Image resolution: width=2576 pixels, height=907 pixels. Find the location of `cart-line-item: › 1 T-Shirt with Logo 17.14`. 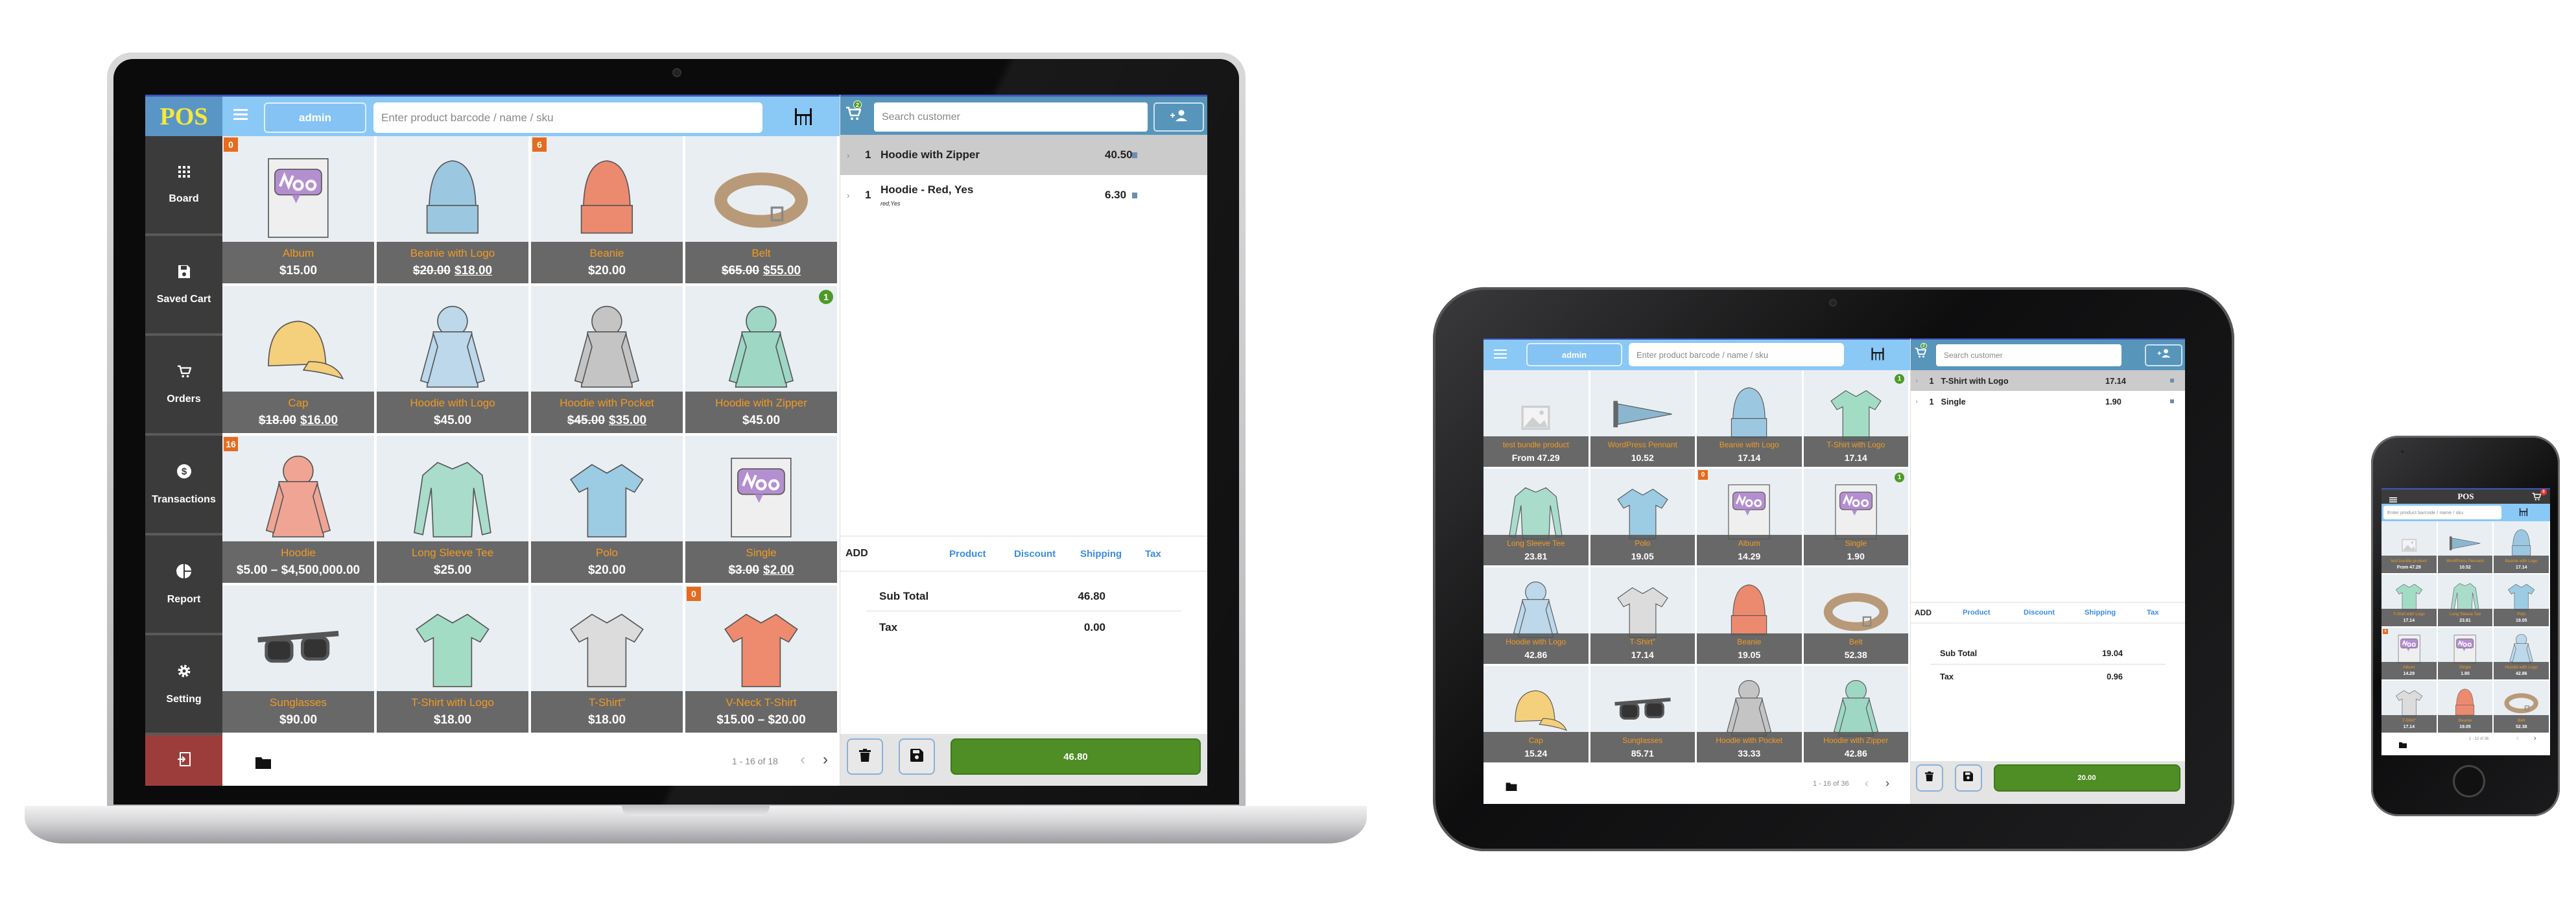

cart-line-item: › 1 T-Shirt with Logo 17.14 is located at coordinates (2048, 380).